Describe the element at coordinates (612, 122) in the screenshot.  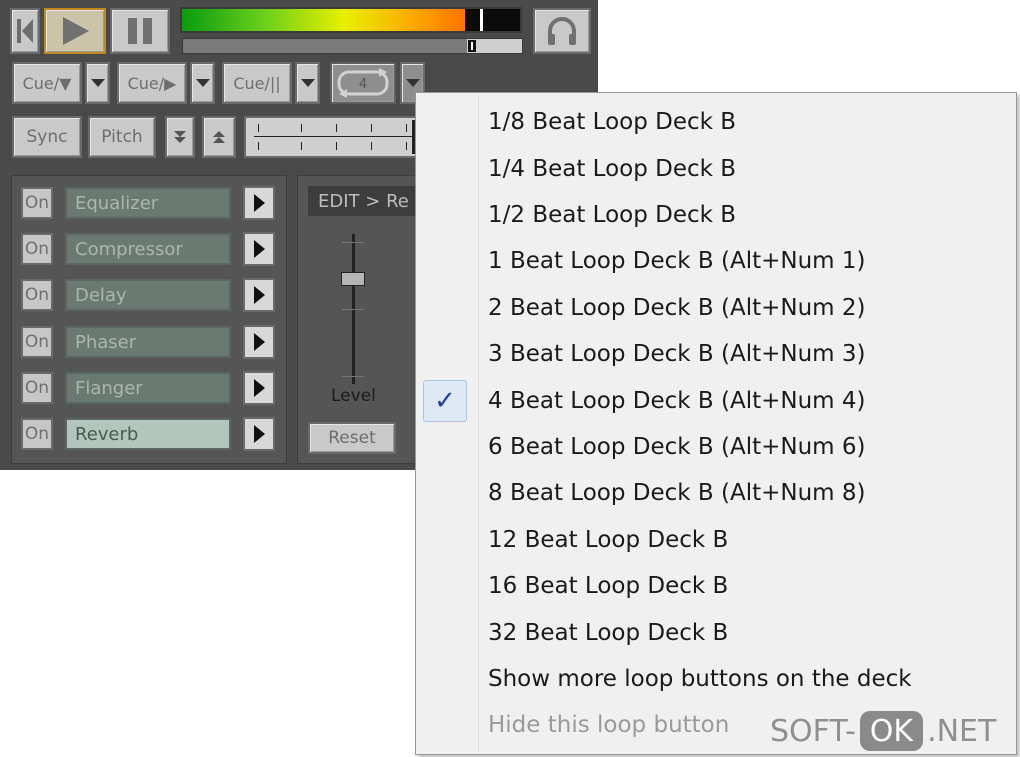
I see `menu-item-loop-1-8: 1/8 Beat Loop Deck B` at that location.